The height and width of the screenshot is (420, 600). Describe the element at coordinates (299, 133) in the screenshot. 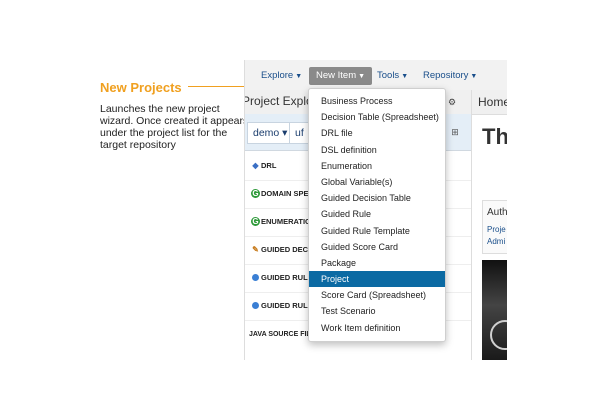

I see `repo-selector-label: uf` at that location.